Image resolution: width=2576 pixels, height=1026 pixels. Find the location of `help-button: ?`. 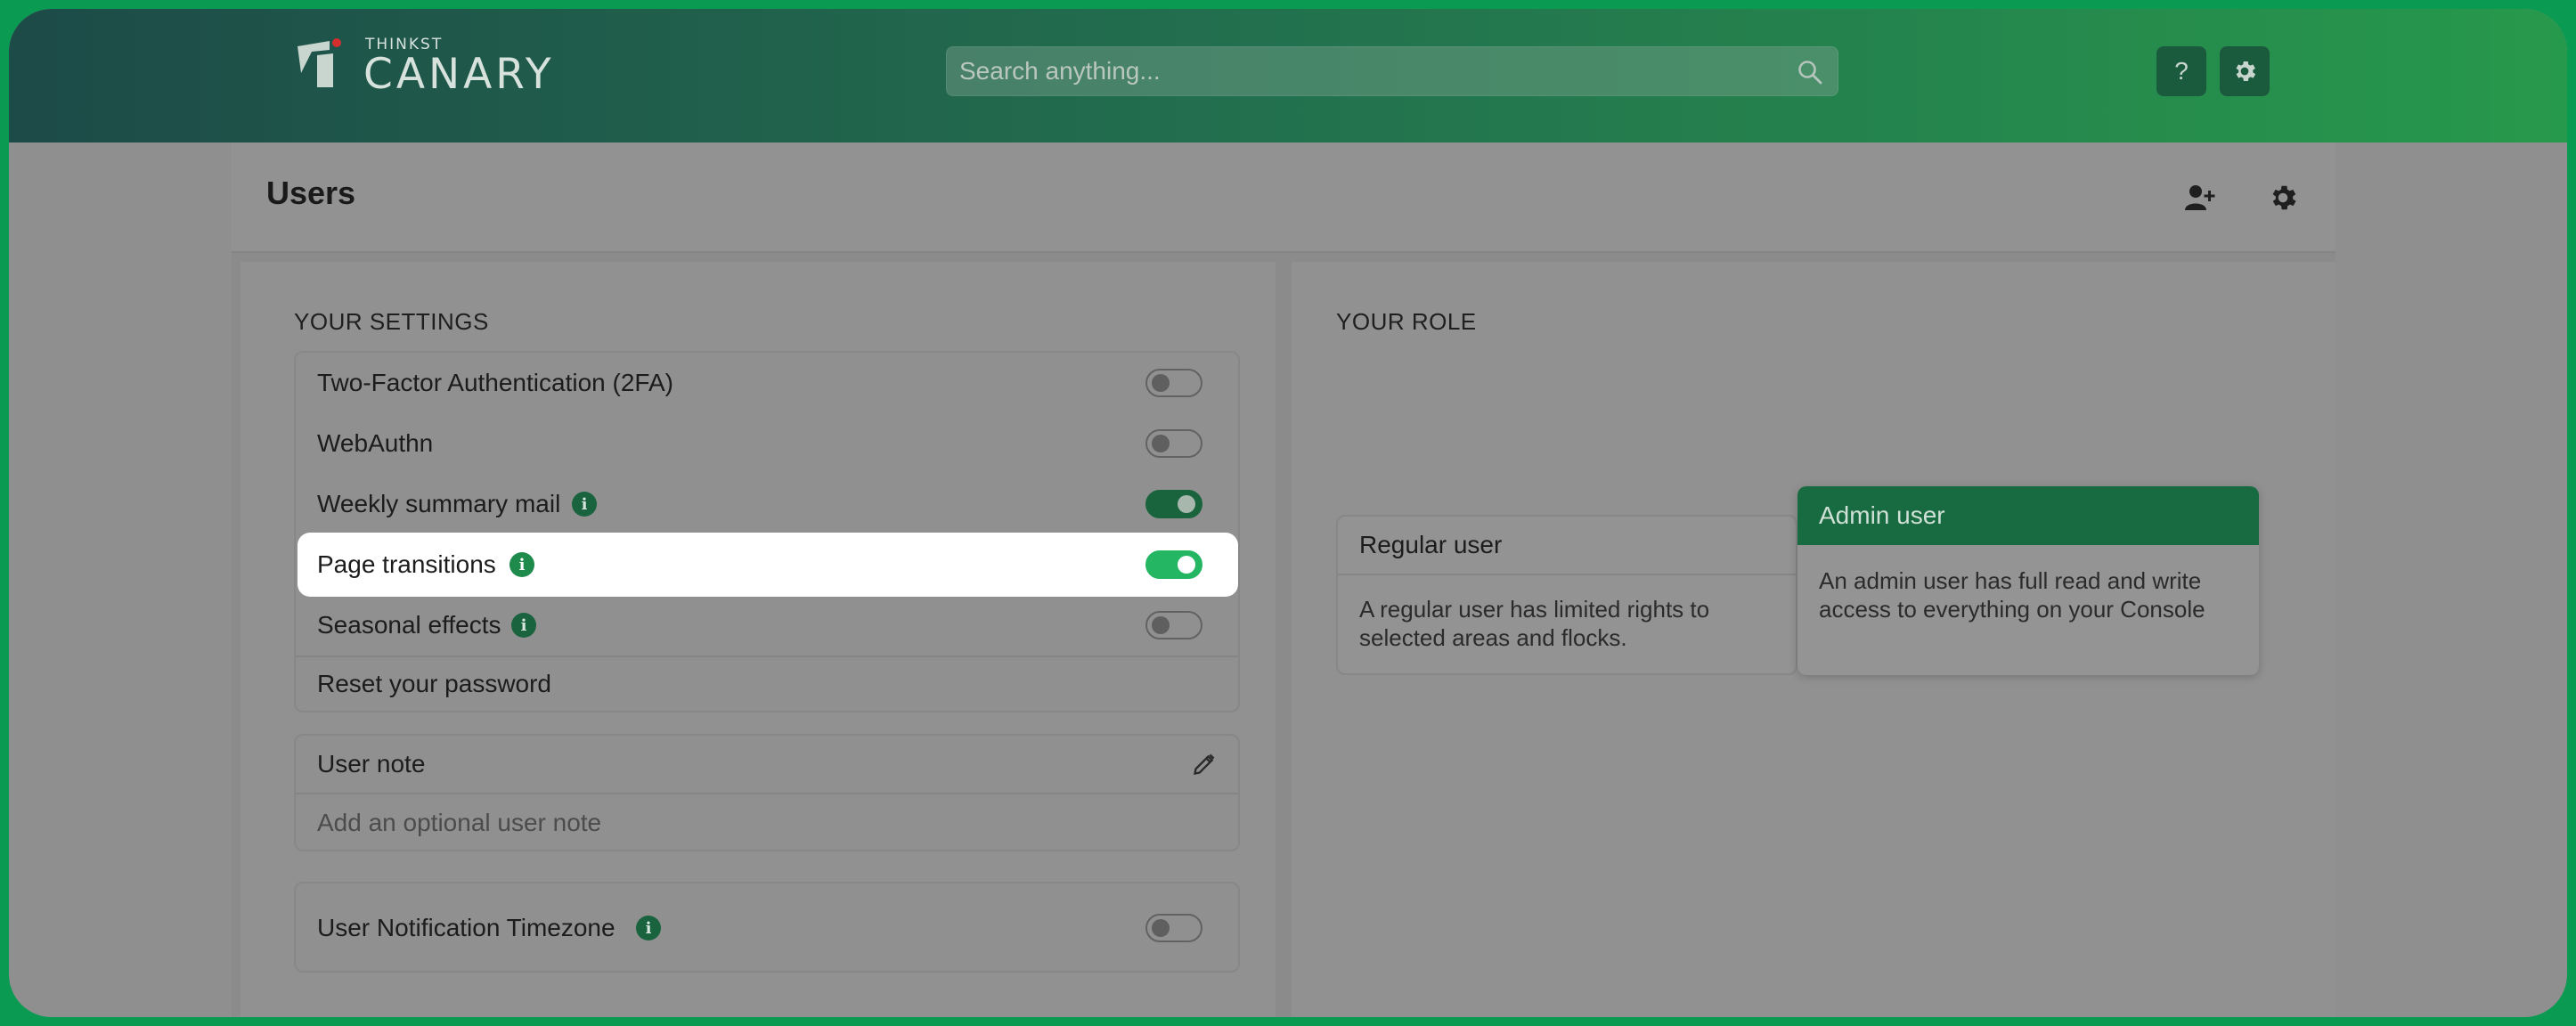

help-button: ? is located at coordinates (2181, 71).